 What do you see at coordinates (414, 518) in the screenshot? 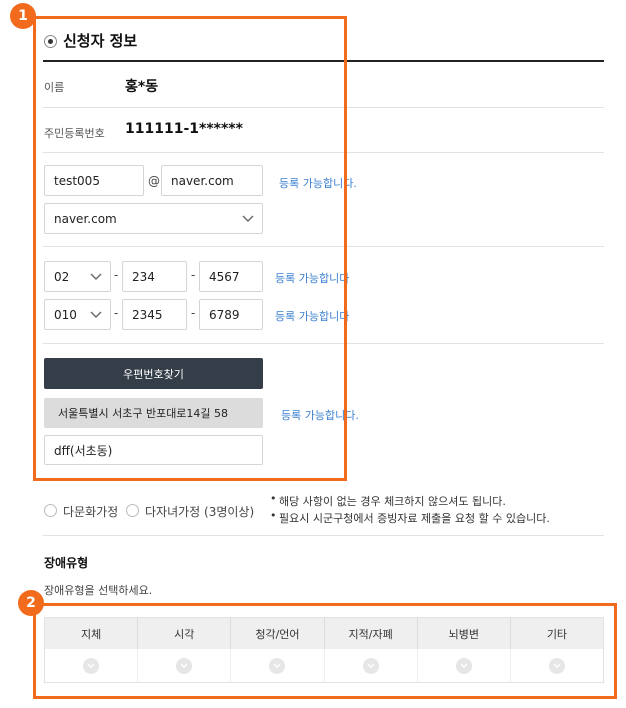
I see `family-note-2: 필요시 시군구청에서 증빙자료 제출을 요청 할 수 있습니다.` at bounding box center [414, 518].